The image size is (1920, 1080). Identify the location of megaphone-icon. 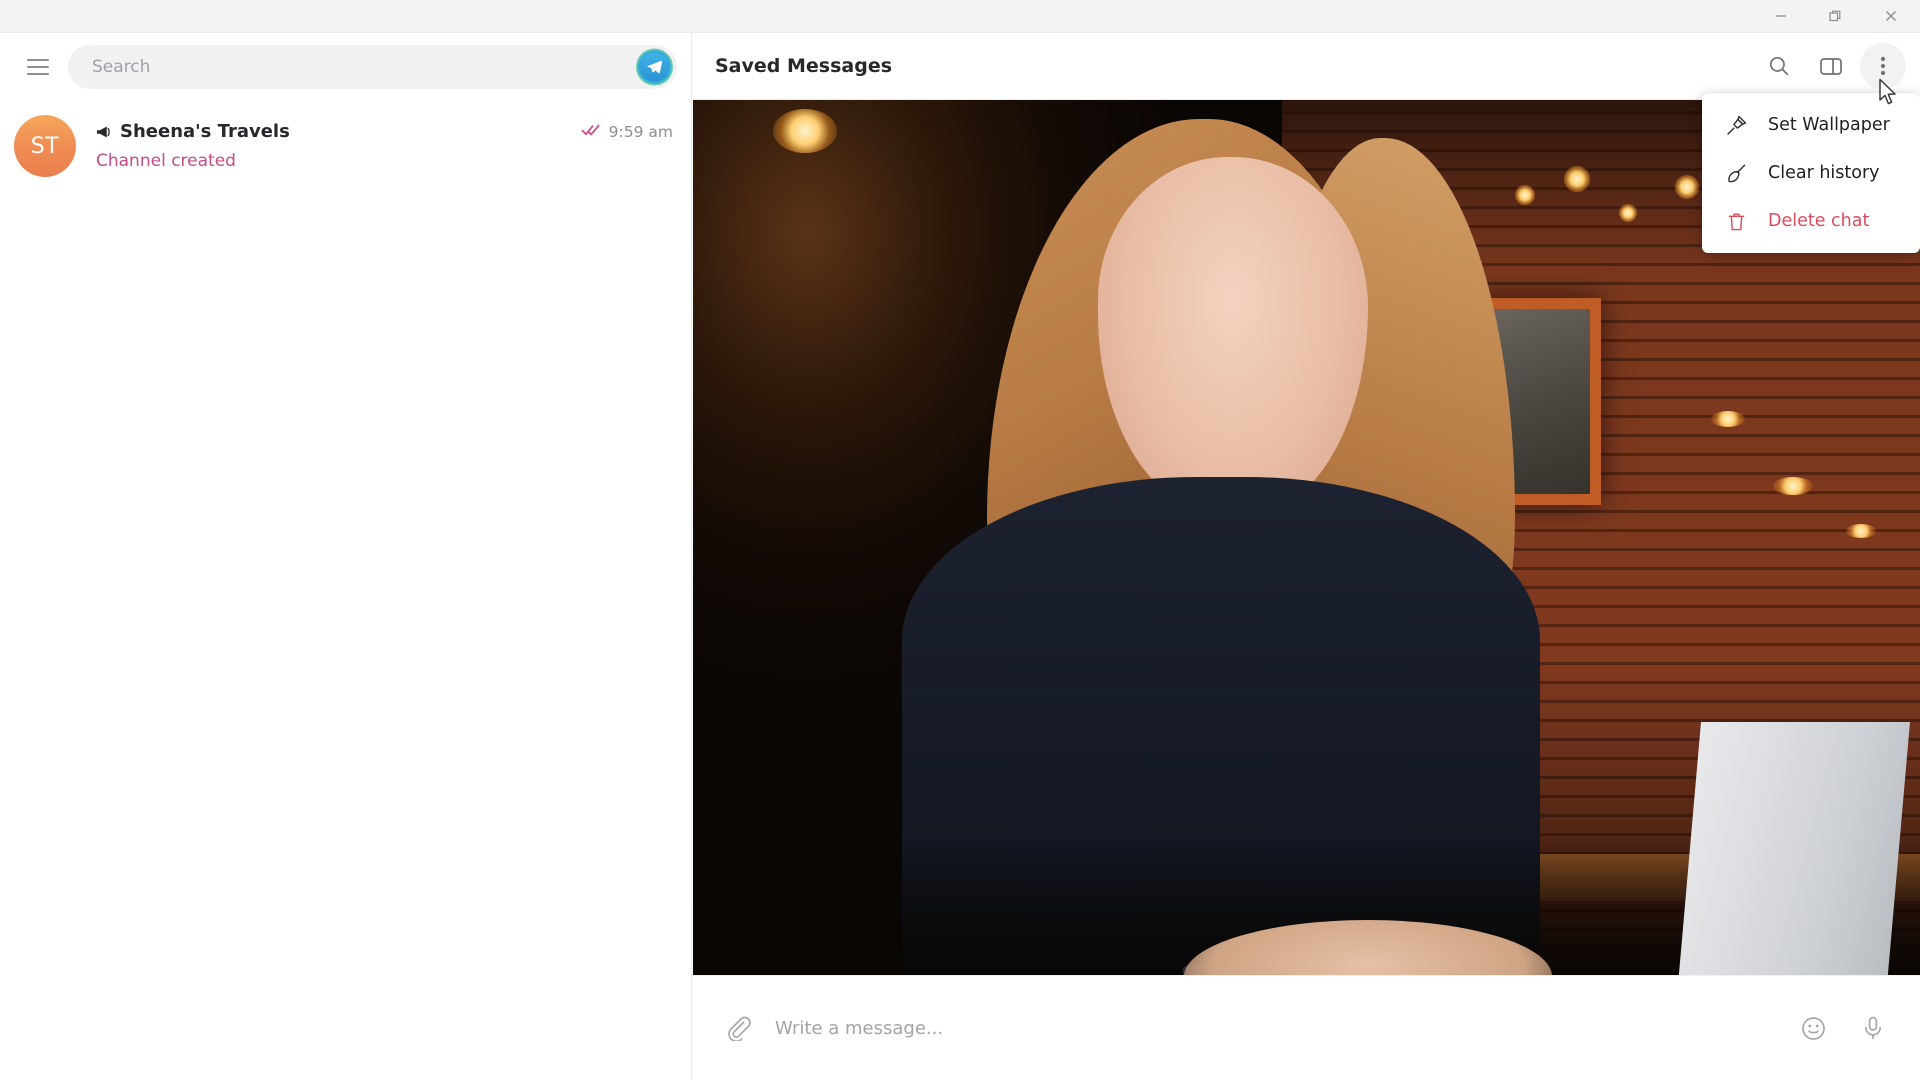
(104, 132).